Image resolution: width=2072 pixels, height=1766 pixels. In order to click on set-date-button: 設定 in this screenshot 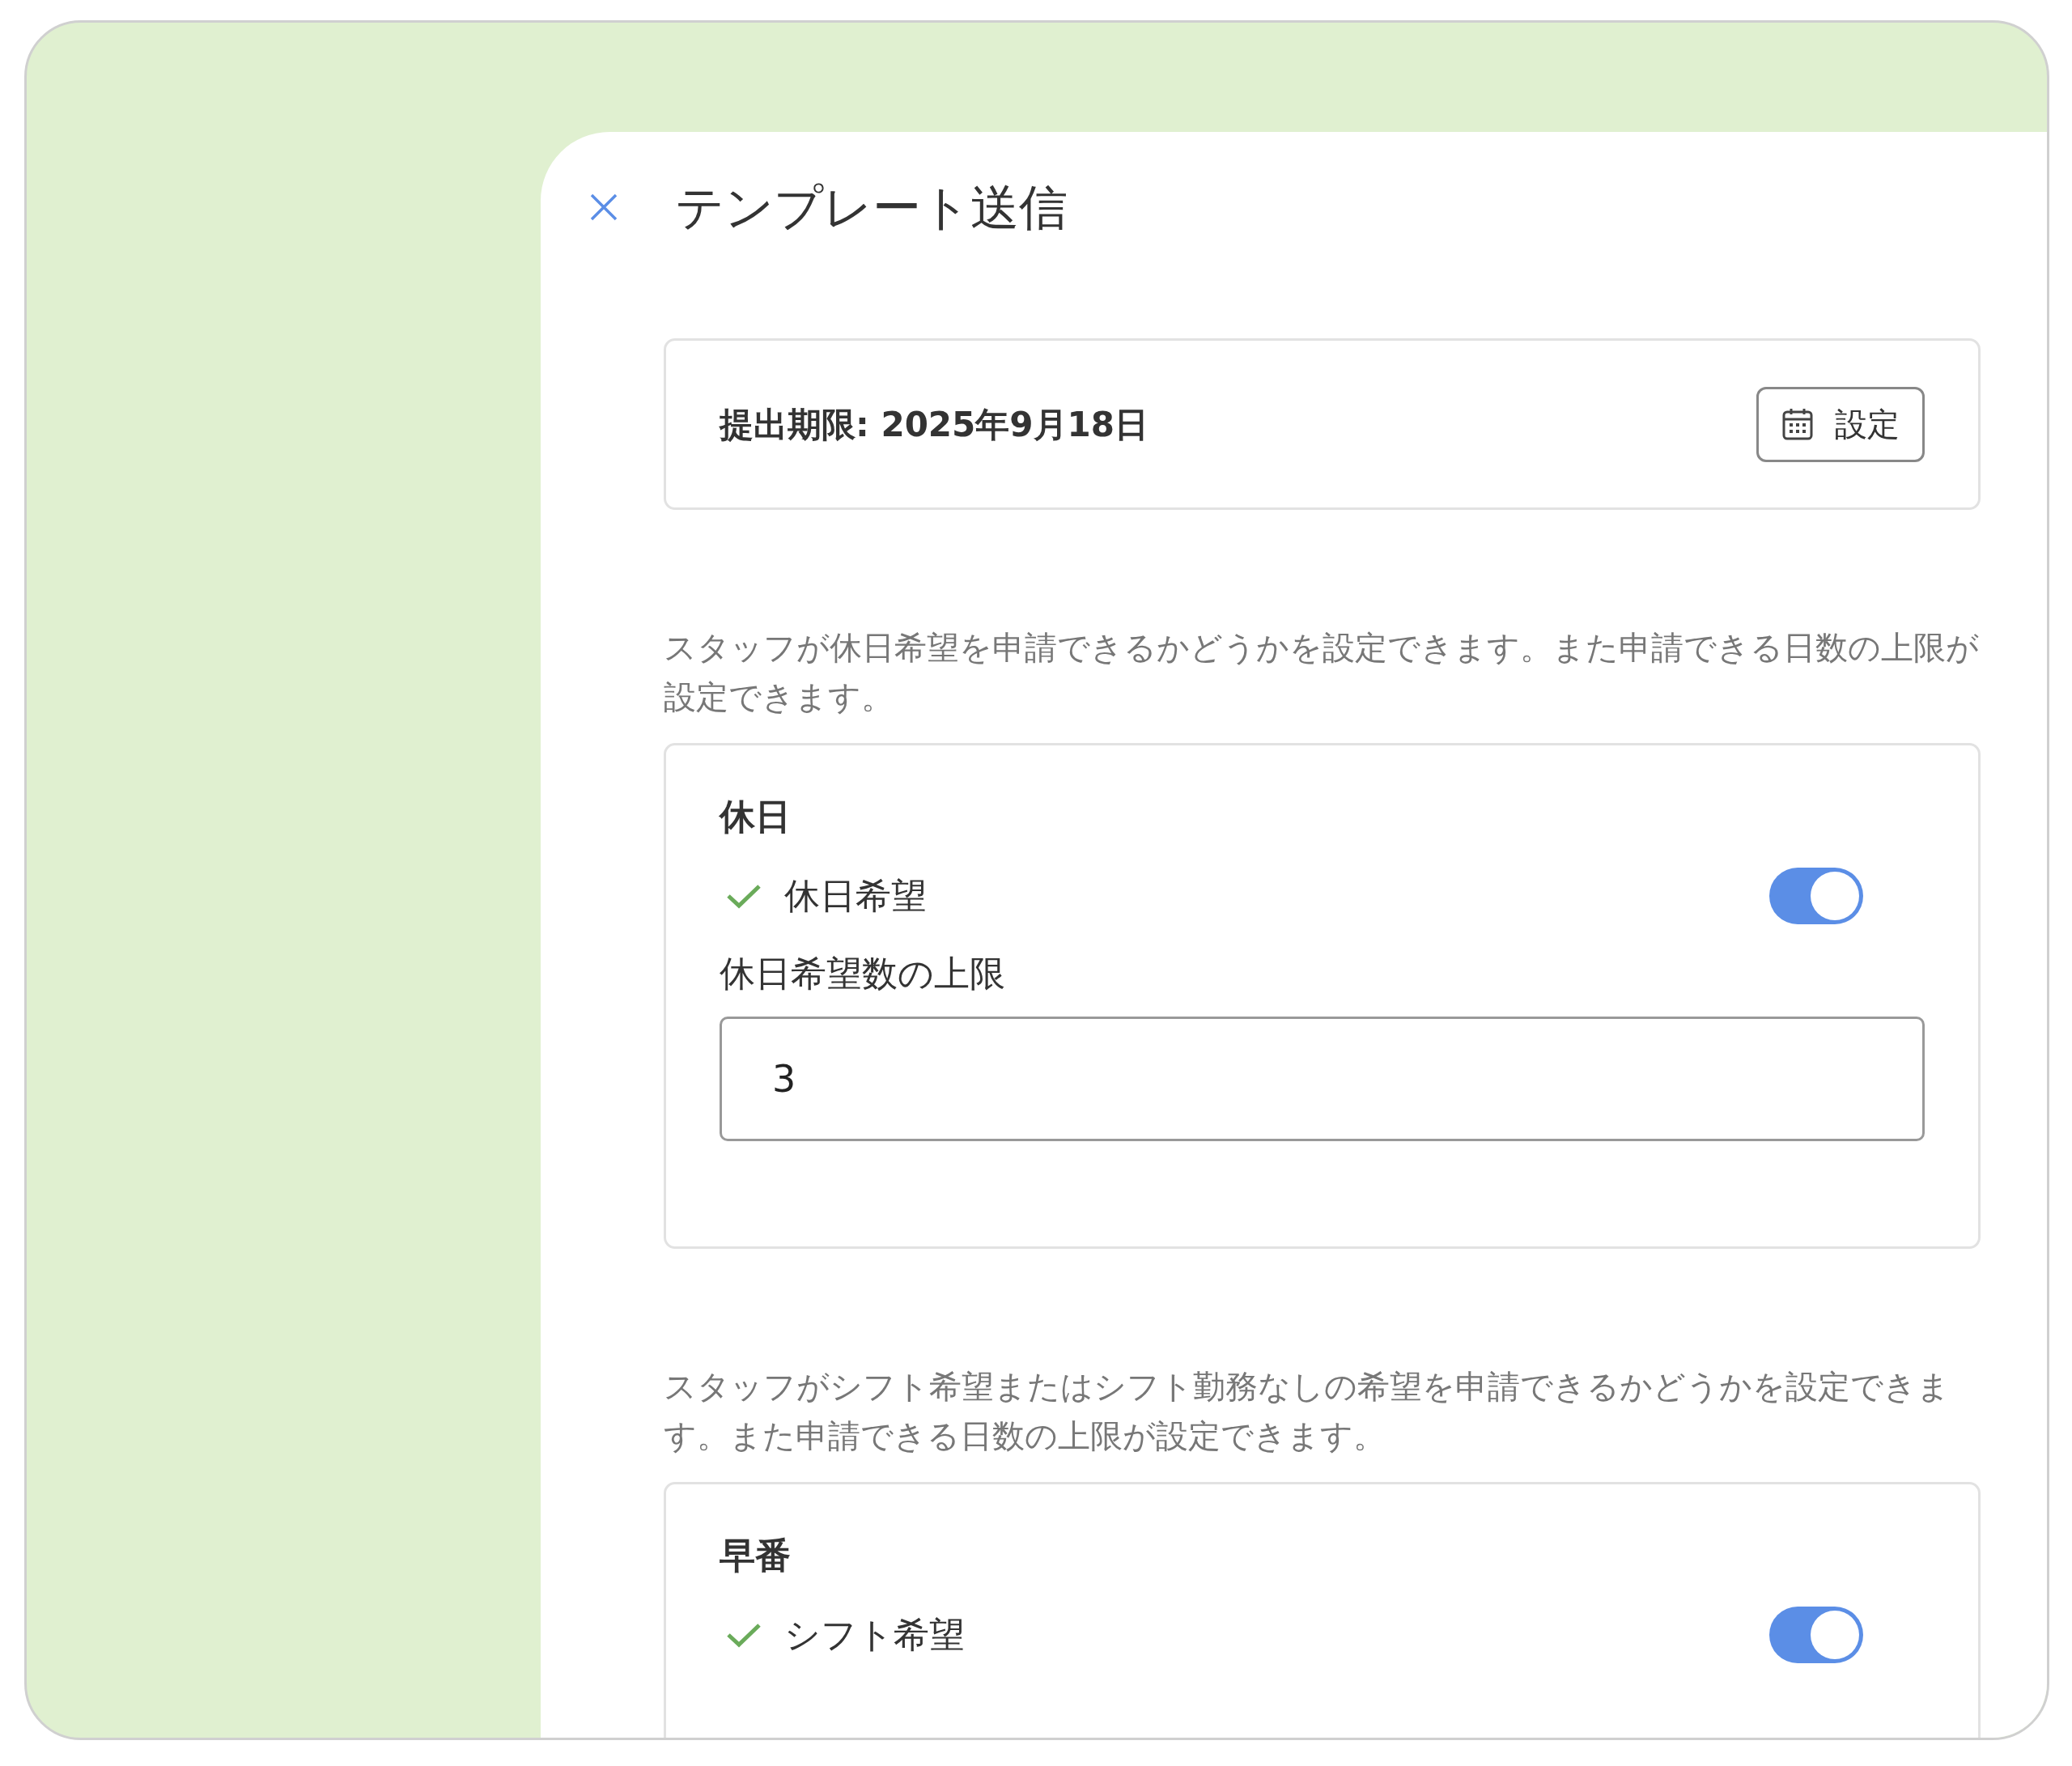, I will do `click(1840, 424)`.